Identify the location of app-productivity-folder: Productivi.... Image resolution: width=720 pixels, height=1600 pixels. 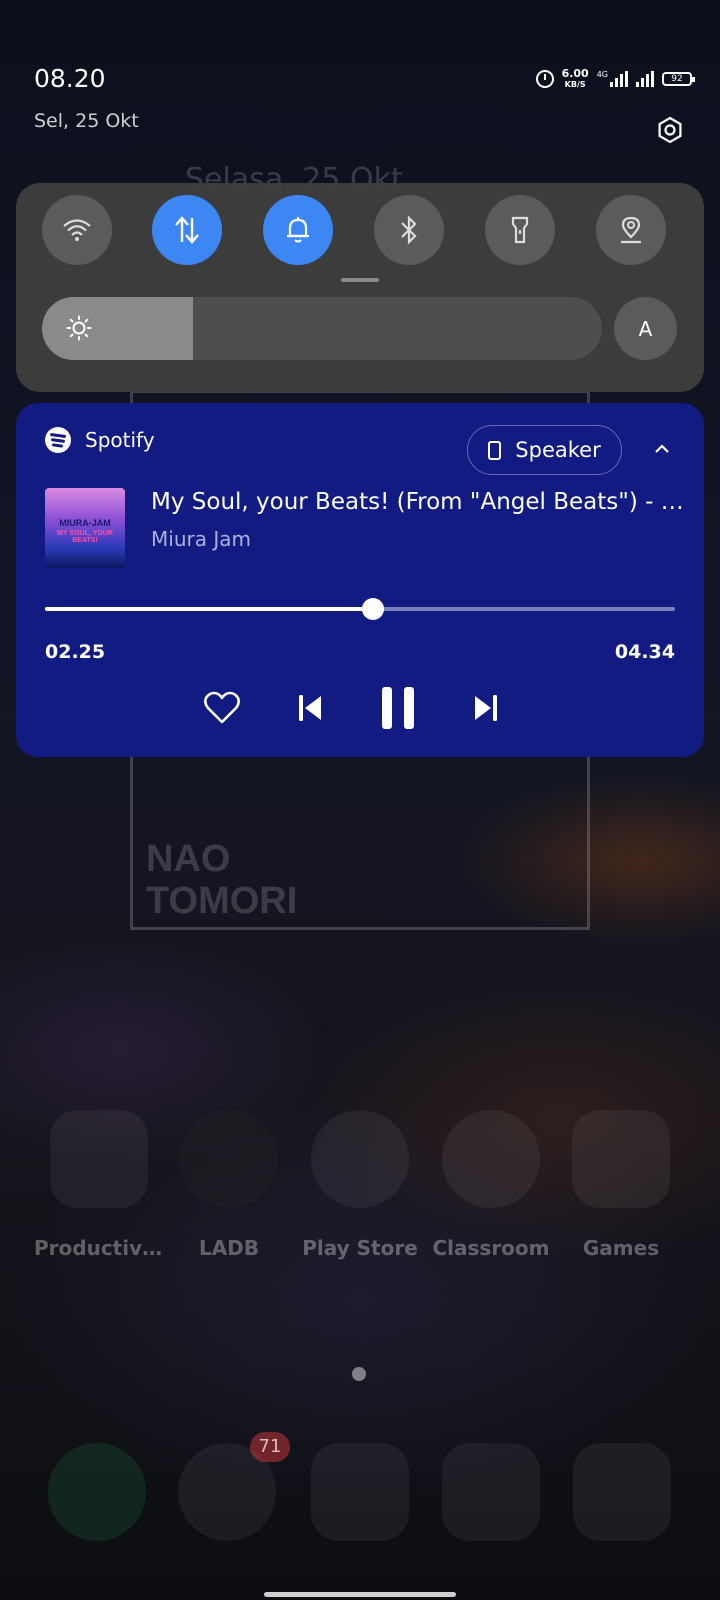
(99, 1185).